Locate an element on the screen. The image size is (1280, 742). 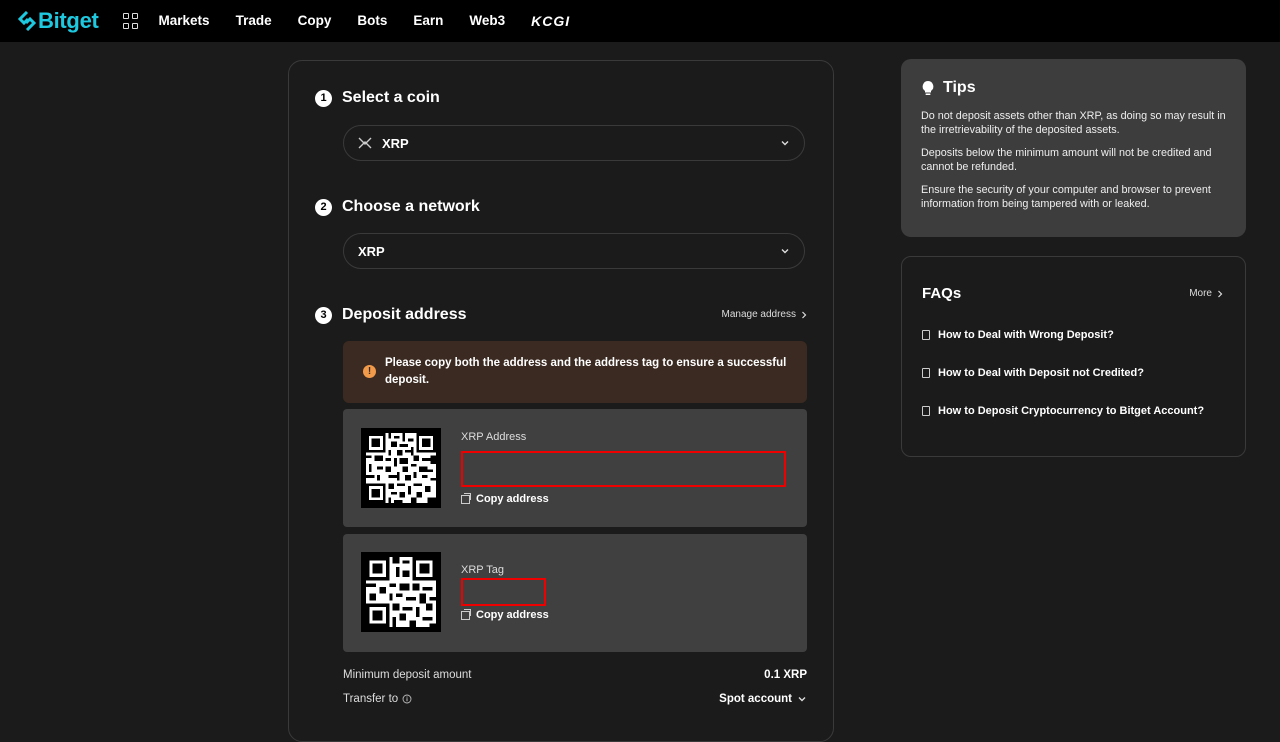
manage-address-link: Manage address is located at coordinates (765, 314).